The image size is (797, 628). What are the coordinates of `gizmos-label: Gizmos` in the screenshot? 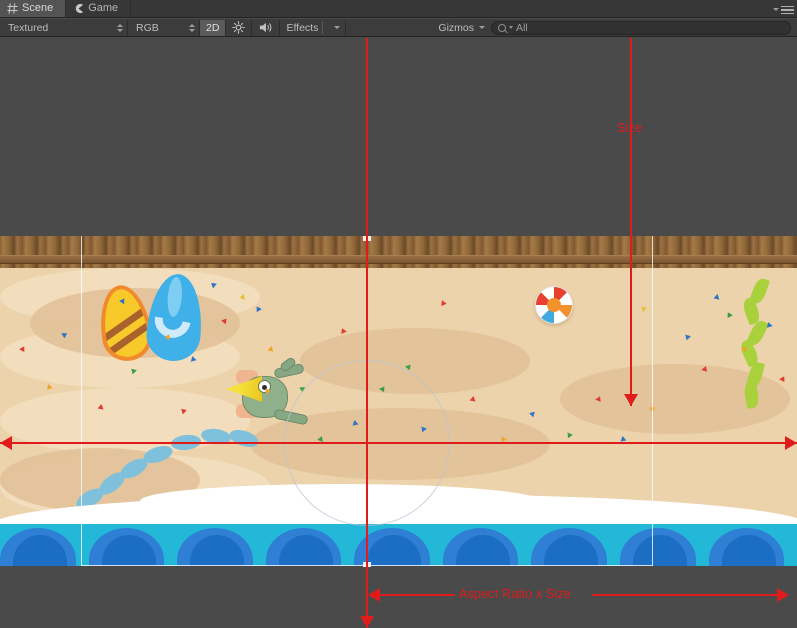 It's located at (456, 27).